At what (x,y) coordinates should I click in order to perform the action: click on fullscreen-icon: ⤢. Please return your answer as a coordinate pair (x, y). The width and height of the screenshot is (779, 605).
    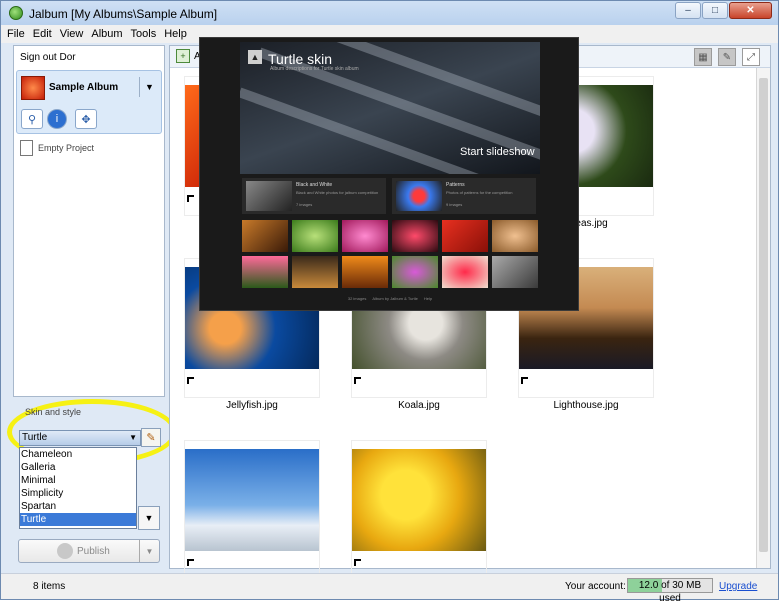
    Looking at the image, I should click on (751, 57).